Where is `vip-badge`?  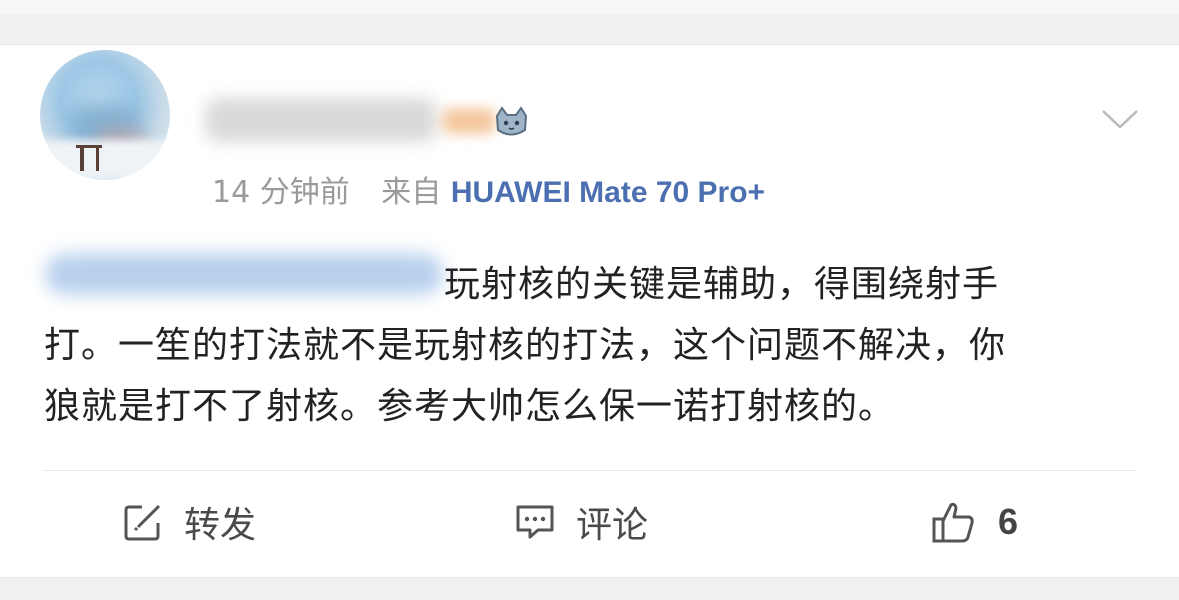
vip-badge is located at coordinates (469, 121).